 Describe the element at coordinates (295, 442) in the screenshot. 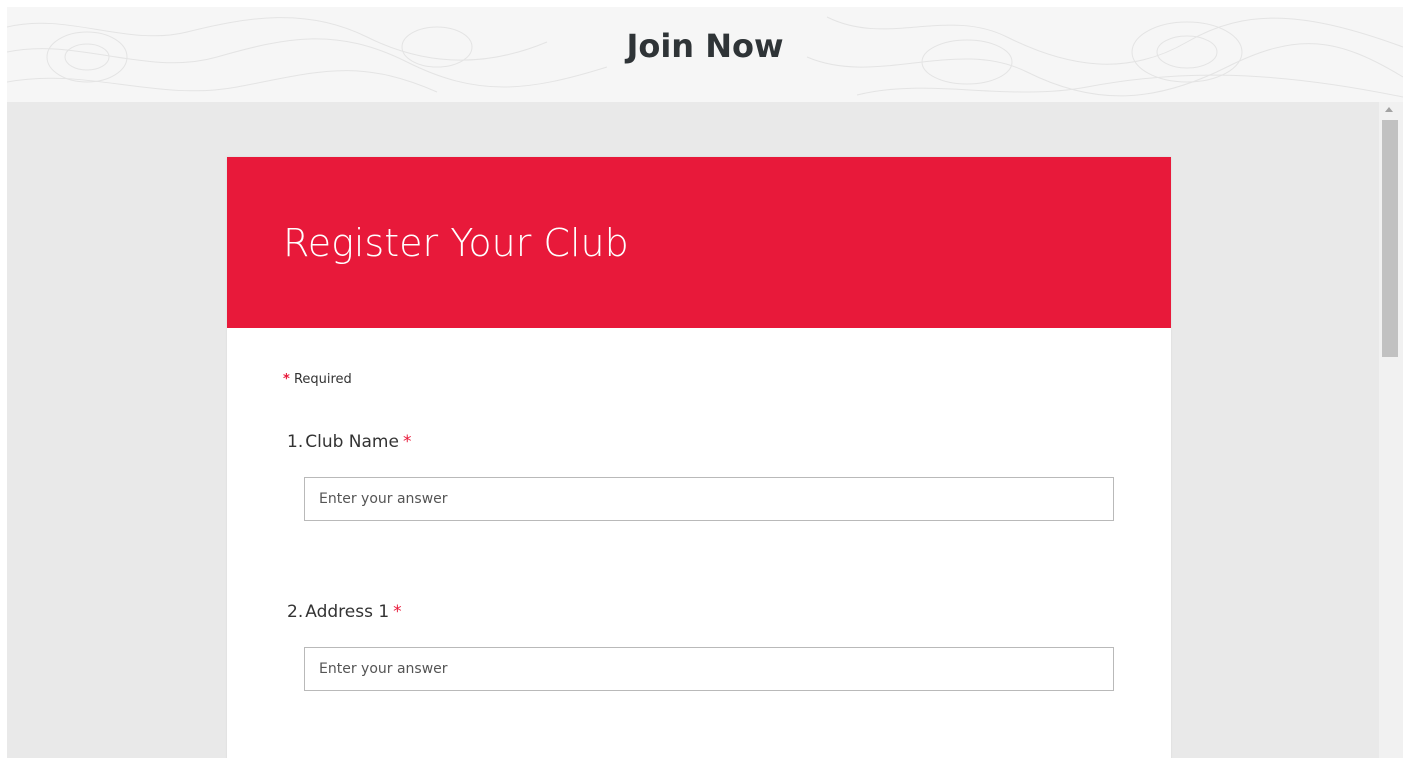

I see `question-number: 1.` at that location.